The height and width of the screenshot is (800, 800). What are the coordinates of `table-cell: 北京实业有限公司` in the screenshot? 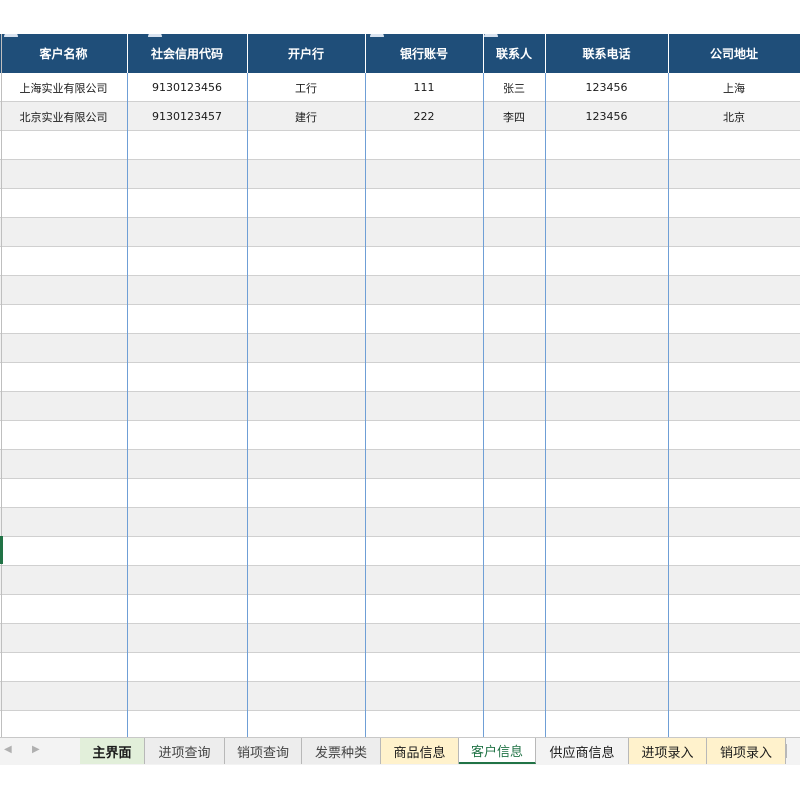 It's located at (63, 116).